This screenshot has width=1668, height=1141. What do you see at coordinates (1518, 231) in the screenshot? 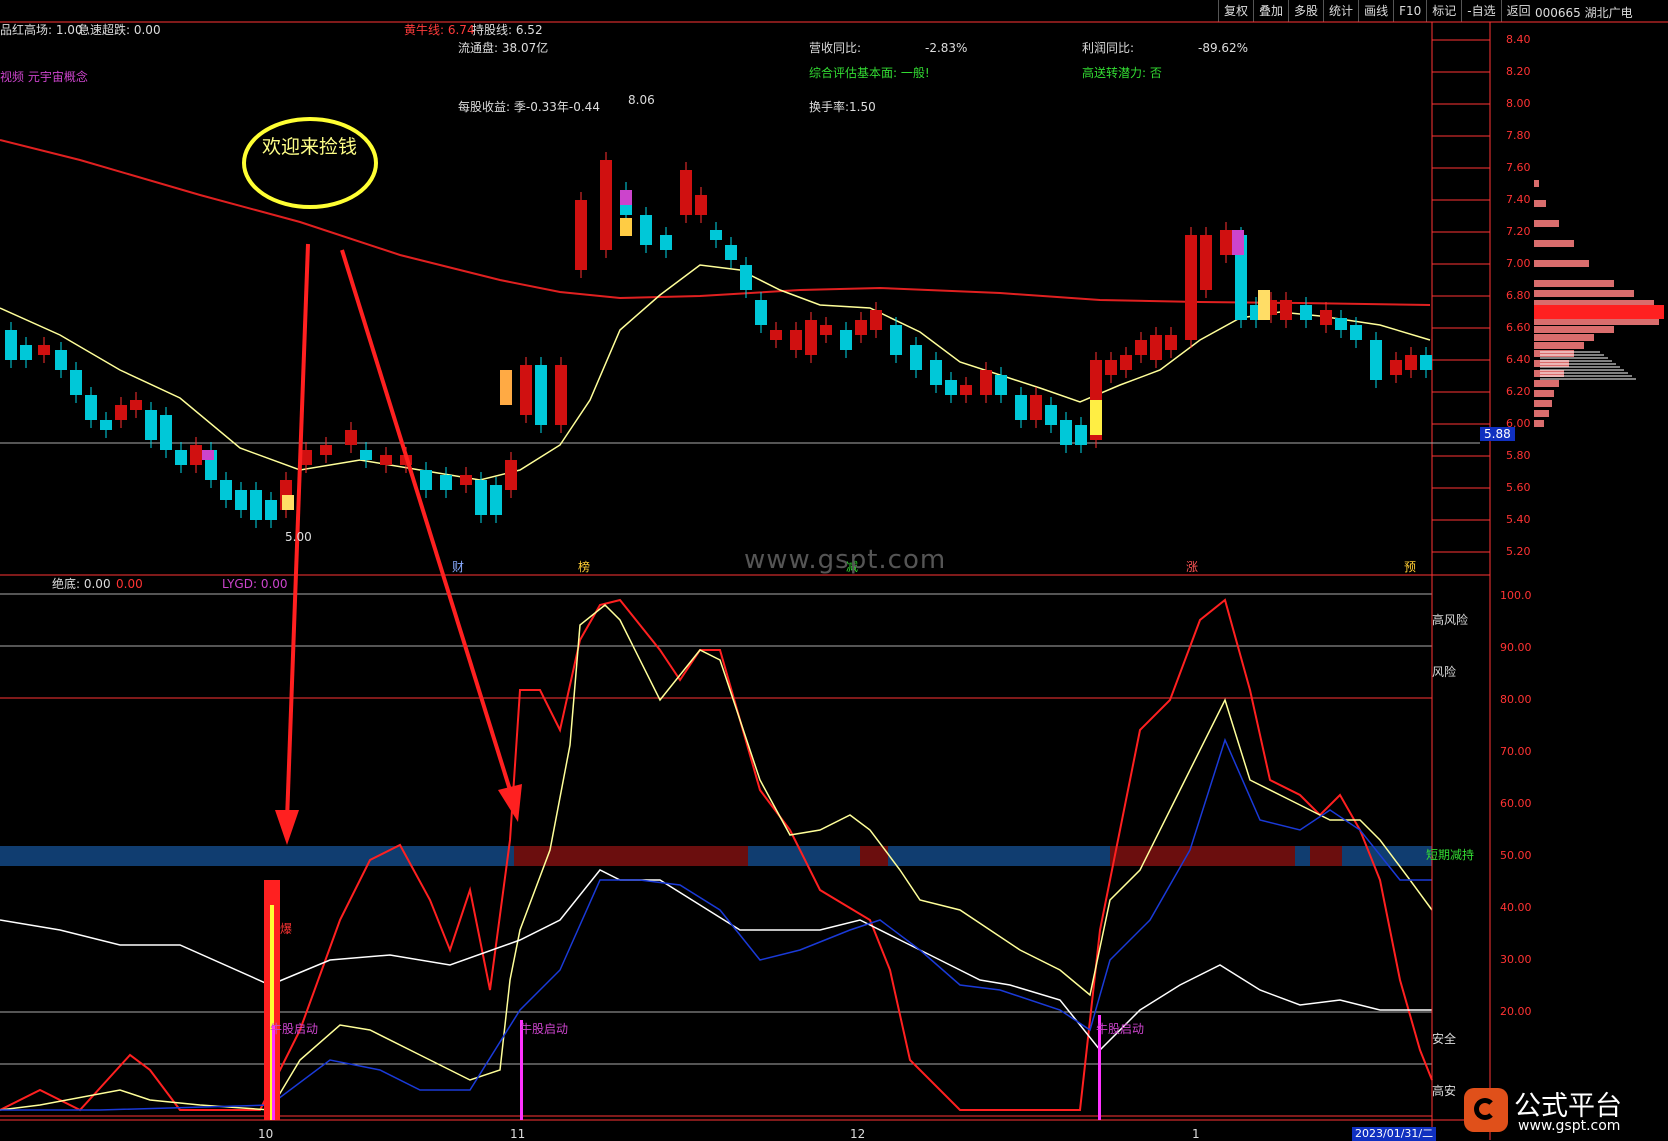
I see `price-tick: 7.20` at bounding box center [1518, 231].